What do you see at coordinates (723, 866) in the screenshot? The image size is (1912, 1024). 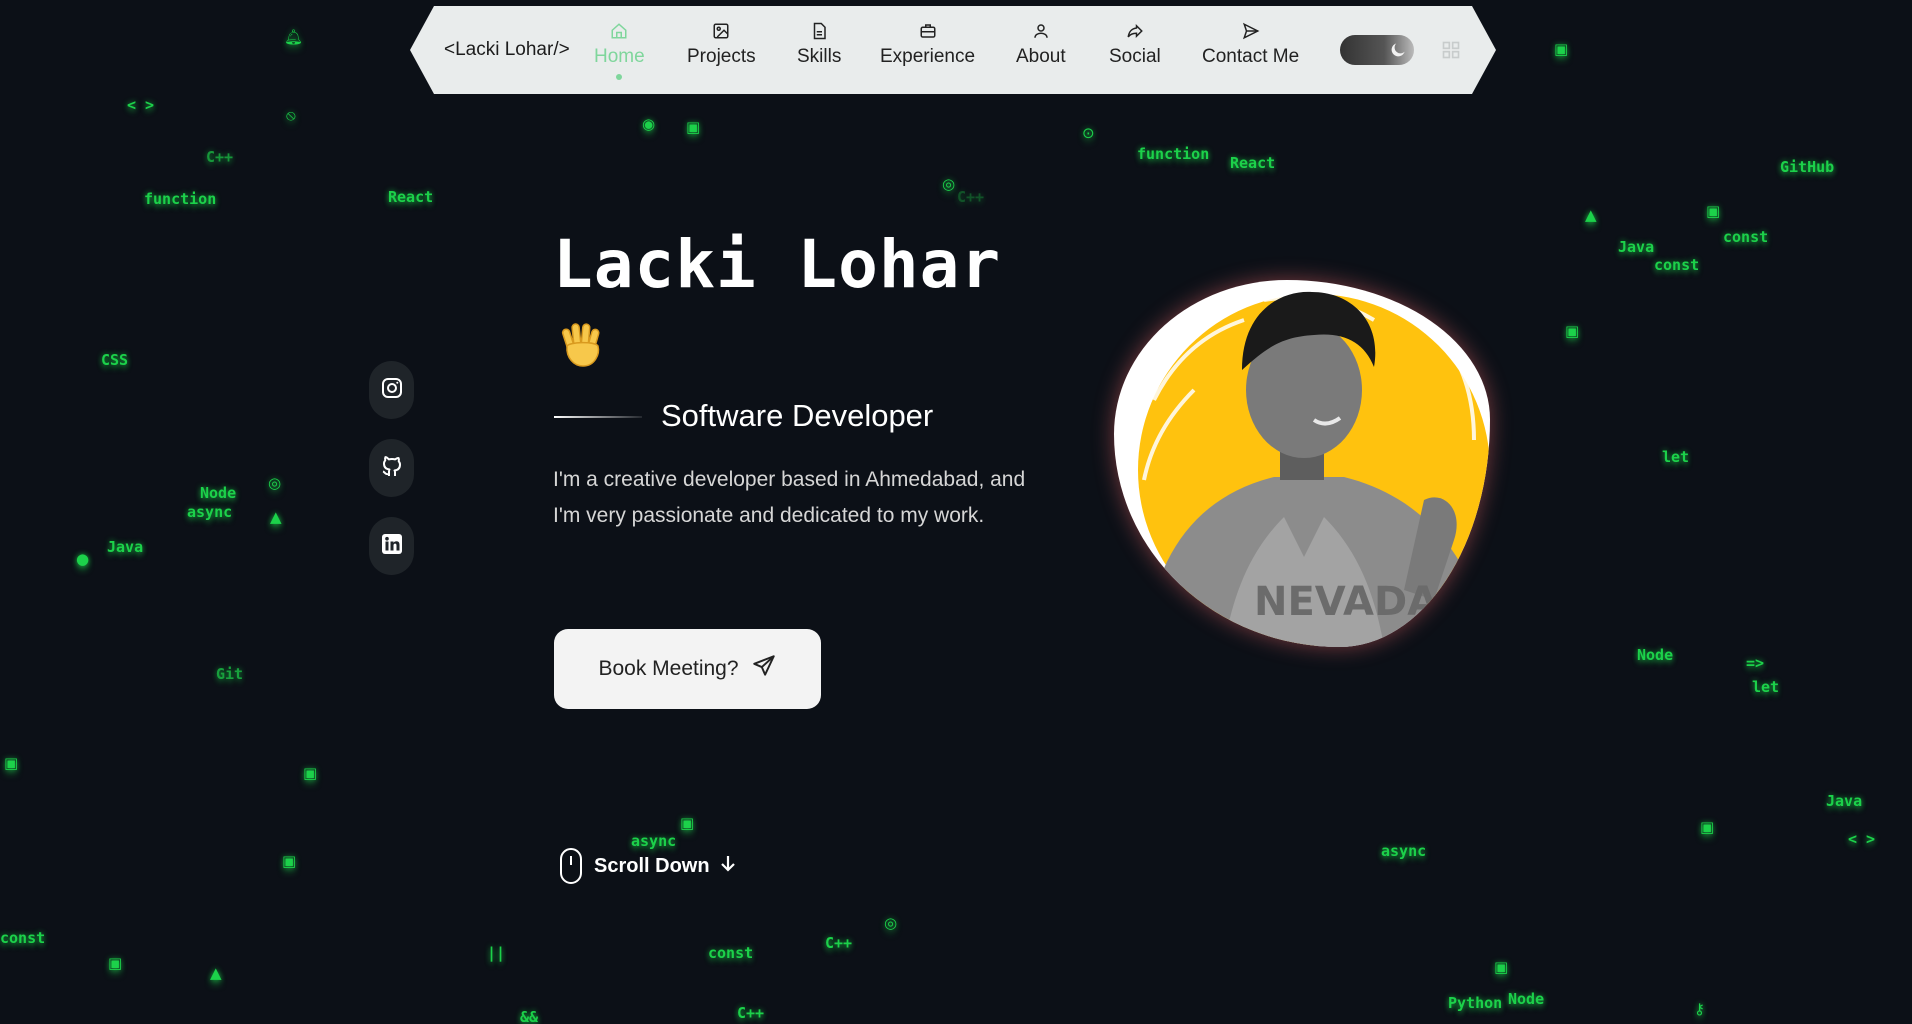 I see `arrow-down-icon` at bounding box center [723, 866].